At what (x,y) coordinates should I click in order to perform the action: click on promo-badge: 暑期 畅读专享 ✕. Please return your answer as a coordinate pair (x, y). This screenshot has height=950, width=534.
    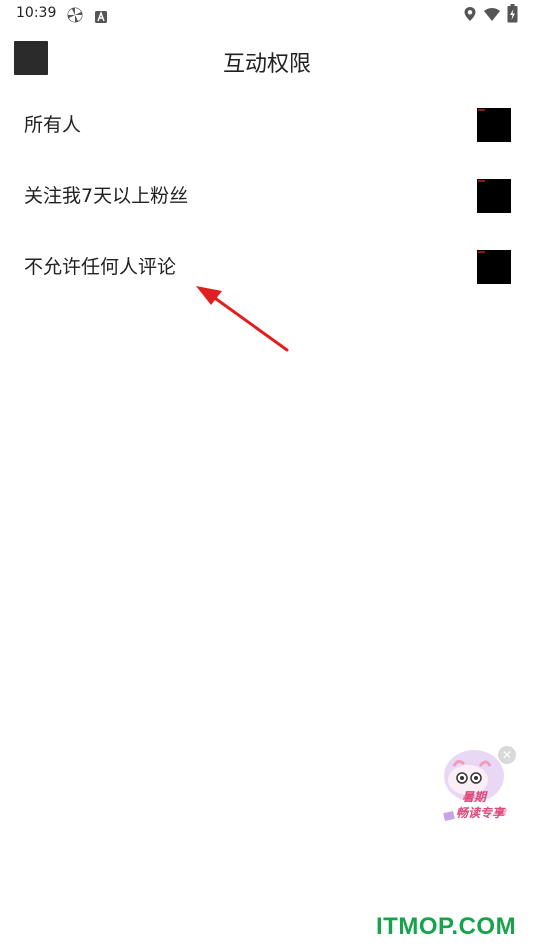
    Looking at the image, I should click on (479, 786).